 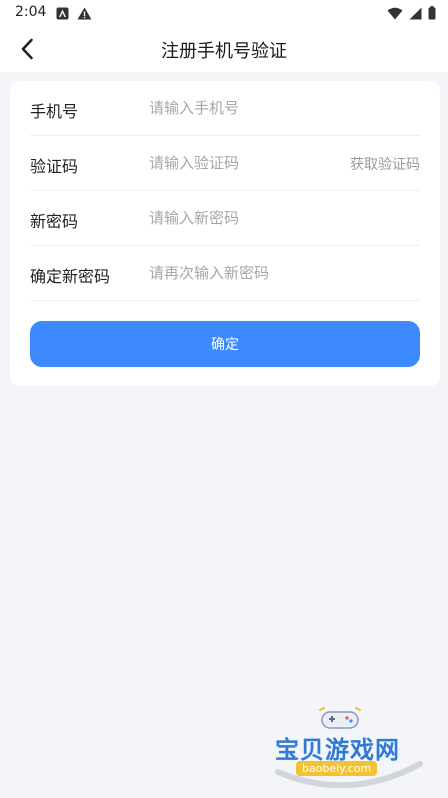 What do you see at coordinates (340, 718) in the screenshot?
I see `gamepad-icon` at bounding box center [340, 718].